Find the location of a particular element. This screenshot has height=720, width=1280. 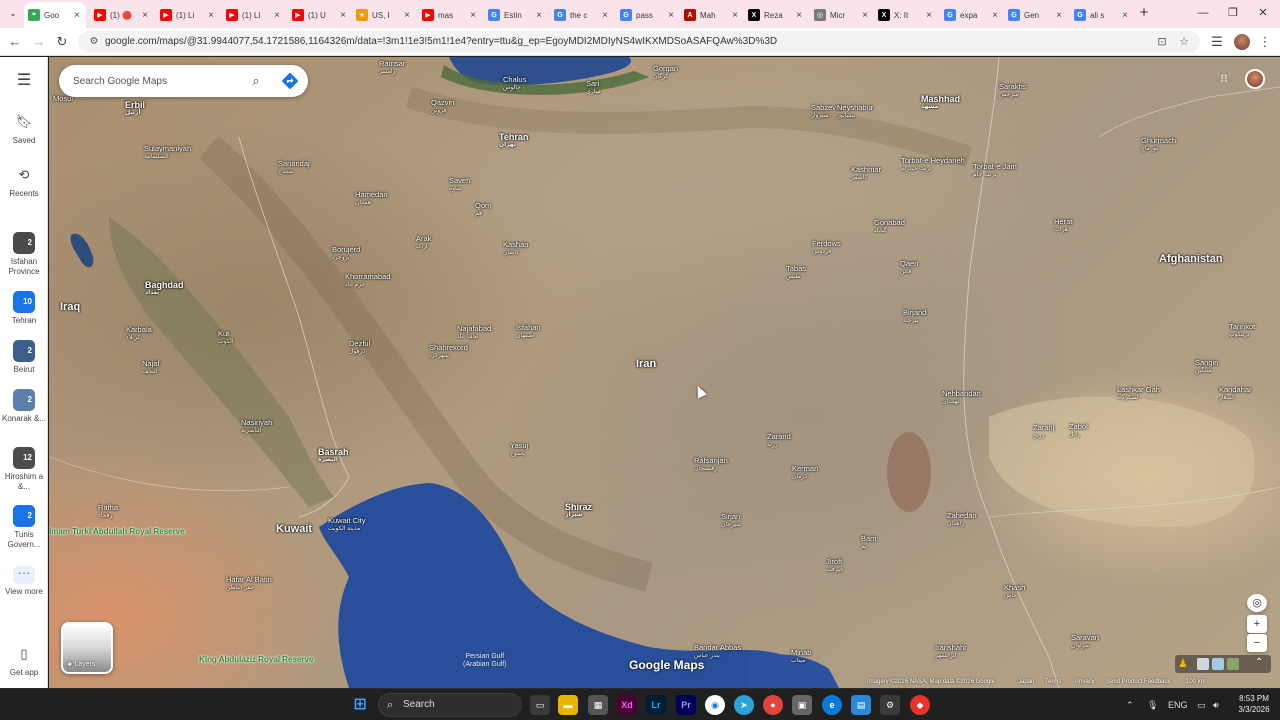

city-label: Kuwait City مدينة الكويت is located at coordinates (347, 525).